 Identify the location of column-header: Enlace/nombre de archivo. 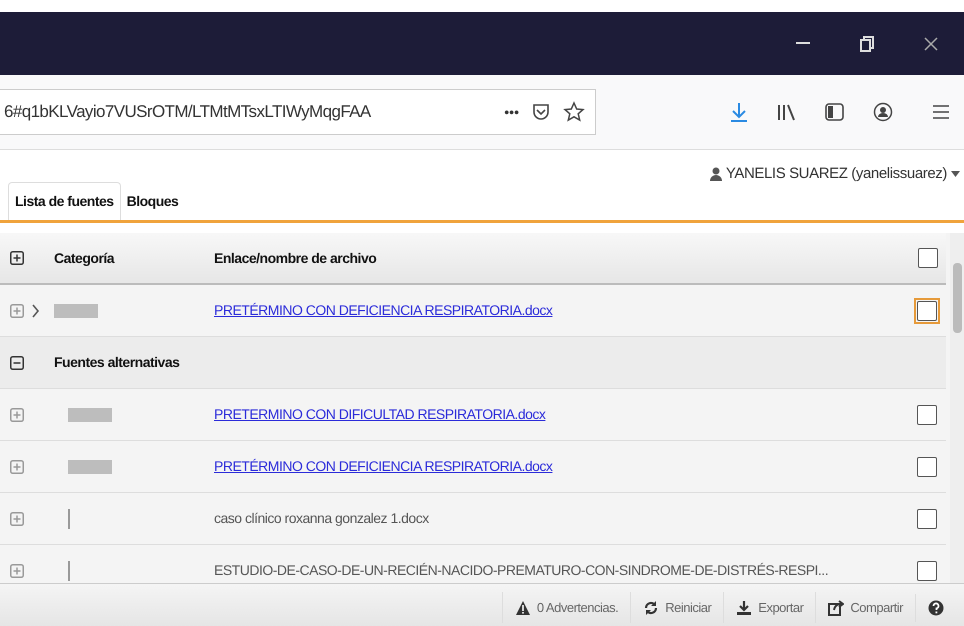
(296, 258).